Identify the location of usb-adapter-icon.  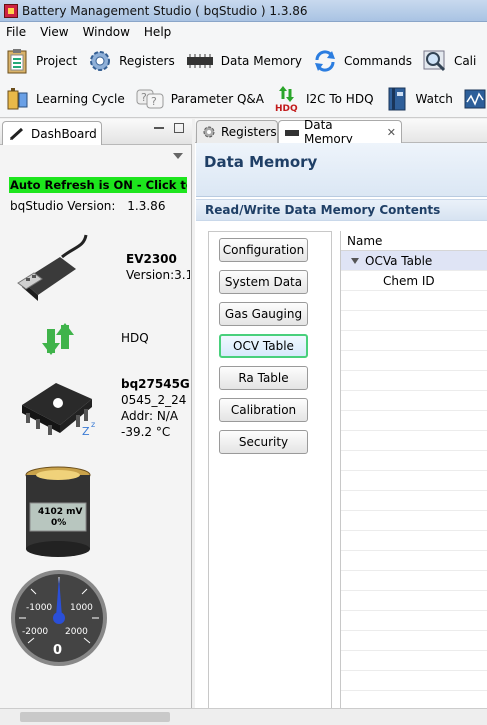
(59, 268).